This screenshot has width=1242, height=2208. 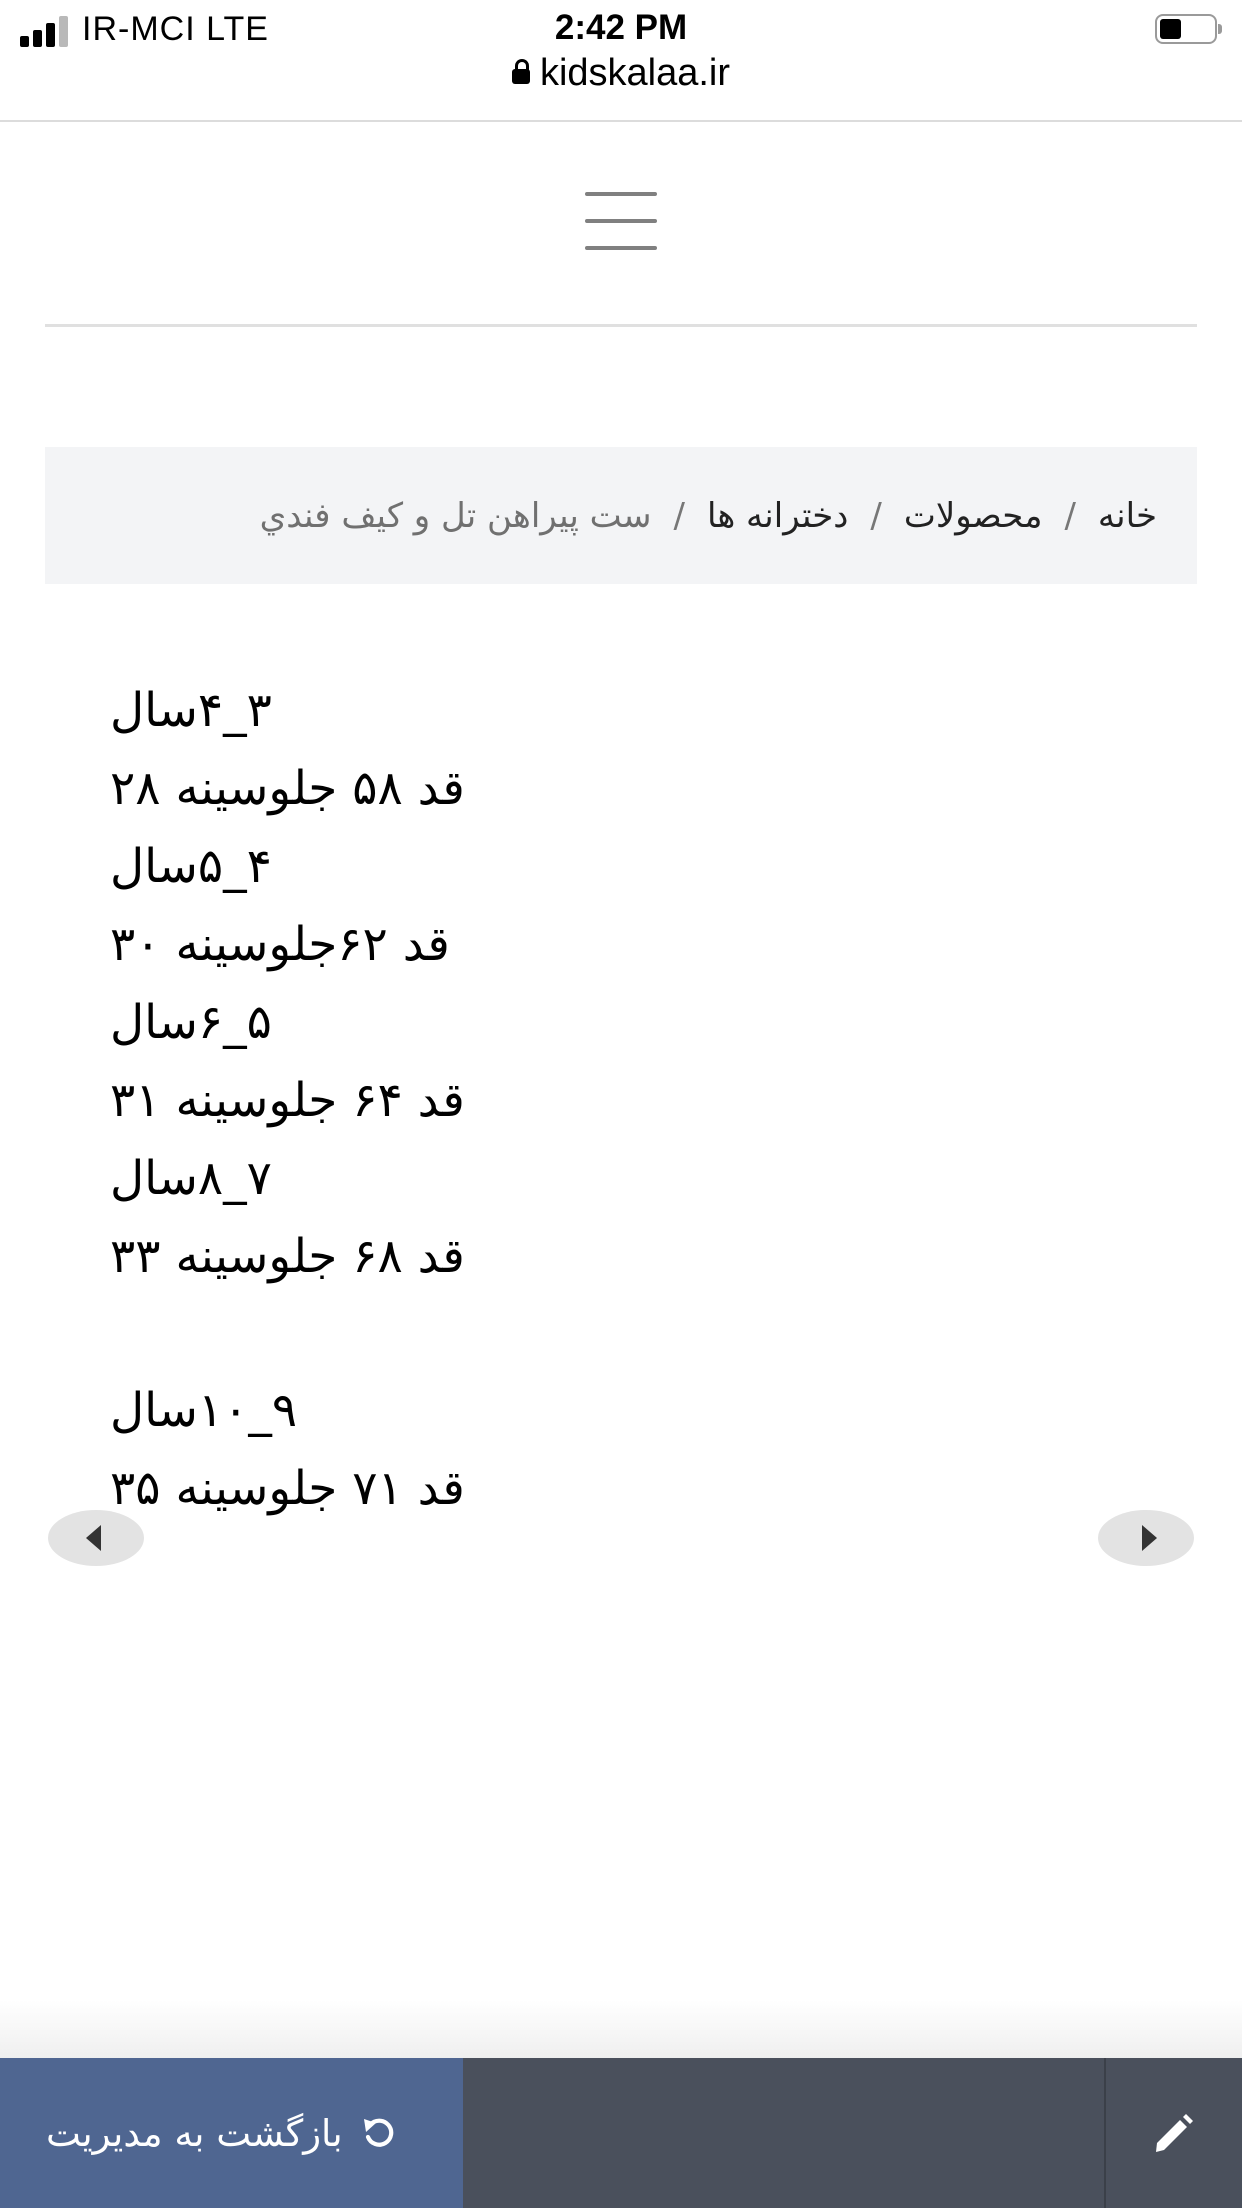 What do you see at coordinates (280, 944) in the screenshot?
I see `size-line: قد ۶۲جلوسینه ۳۰` at bounding box center [280, 944].